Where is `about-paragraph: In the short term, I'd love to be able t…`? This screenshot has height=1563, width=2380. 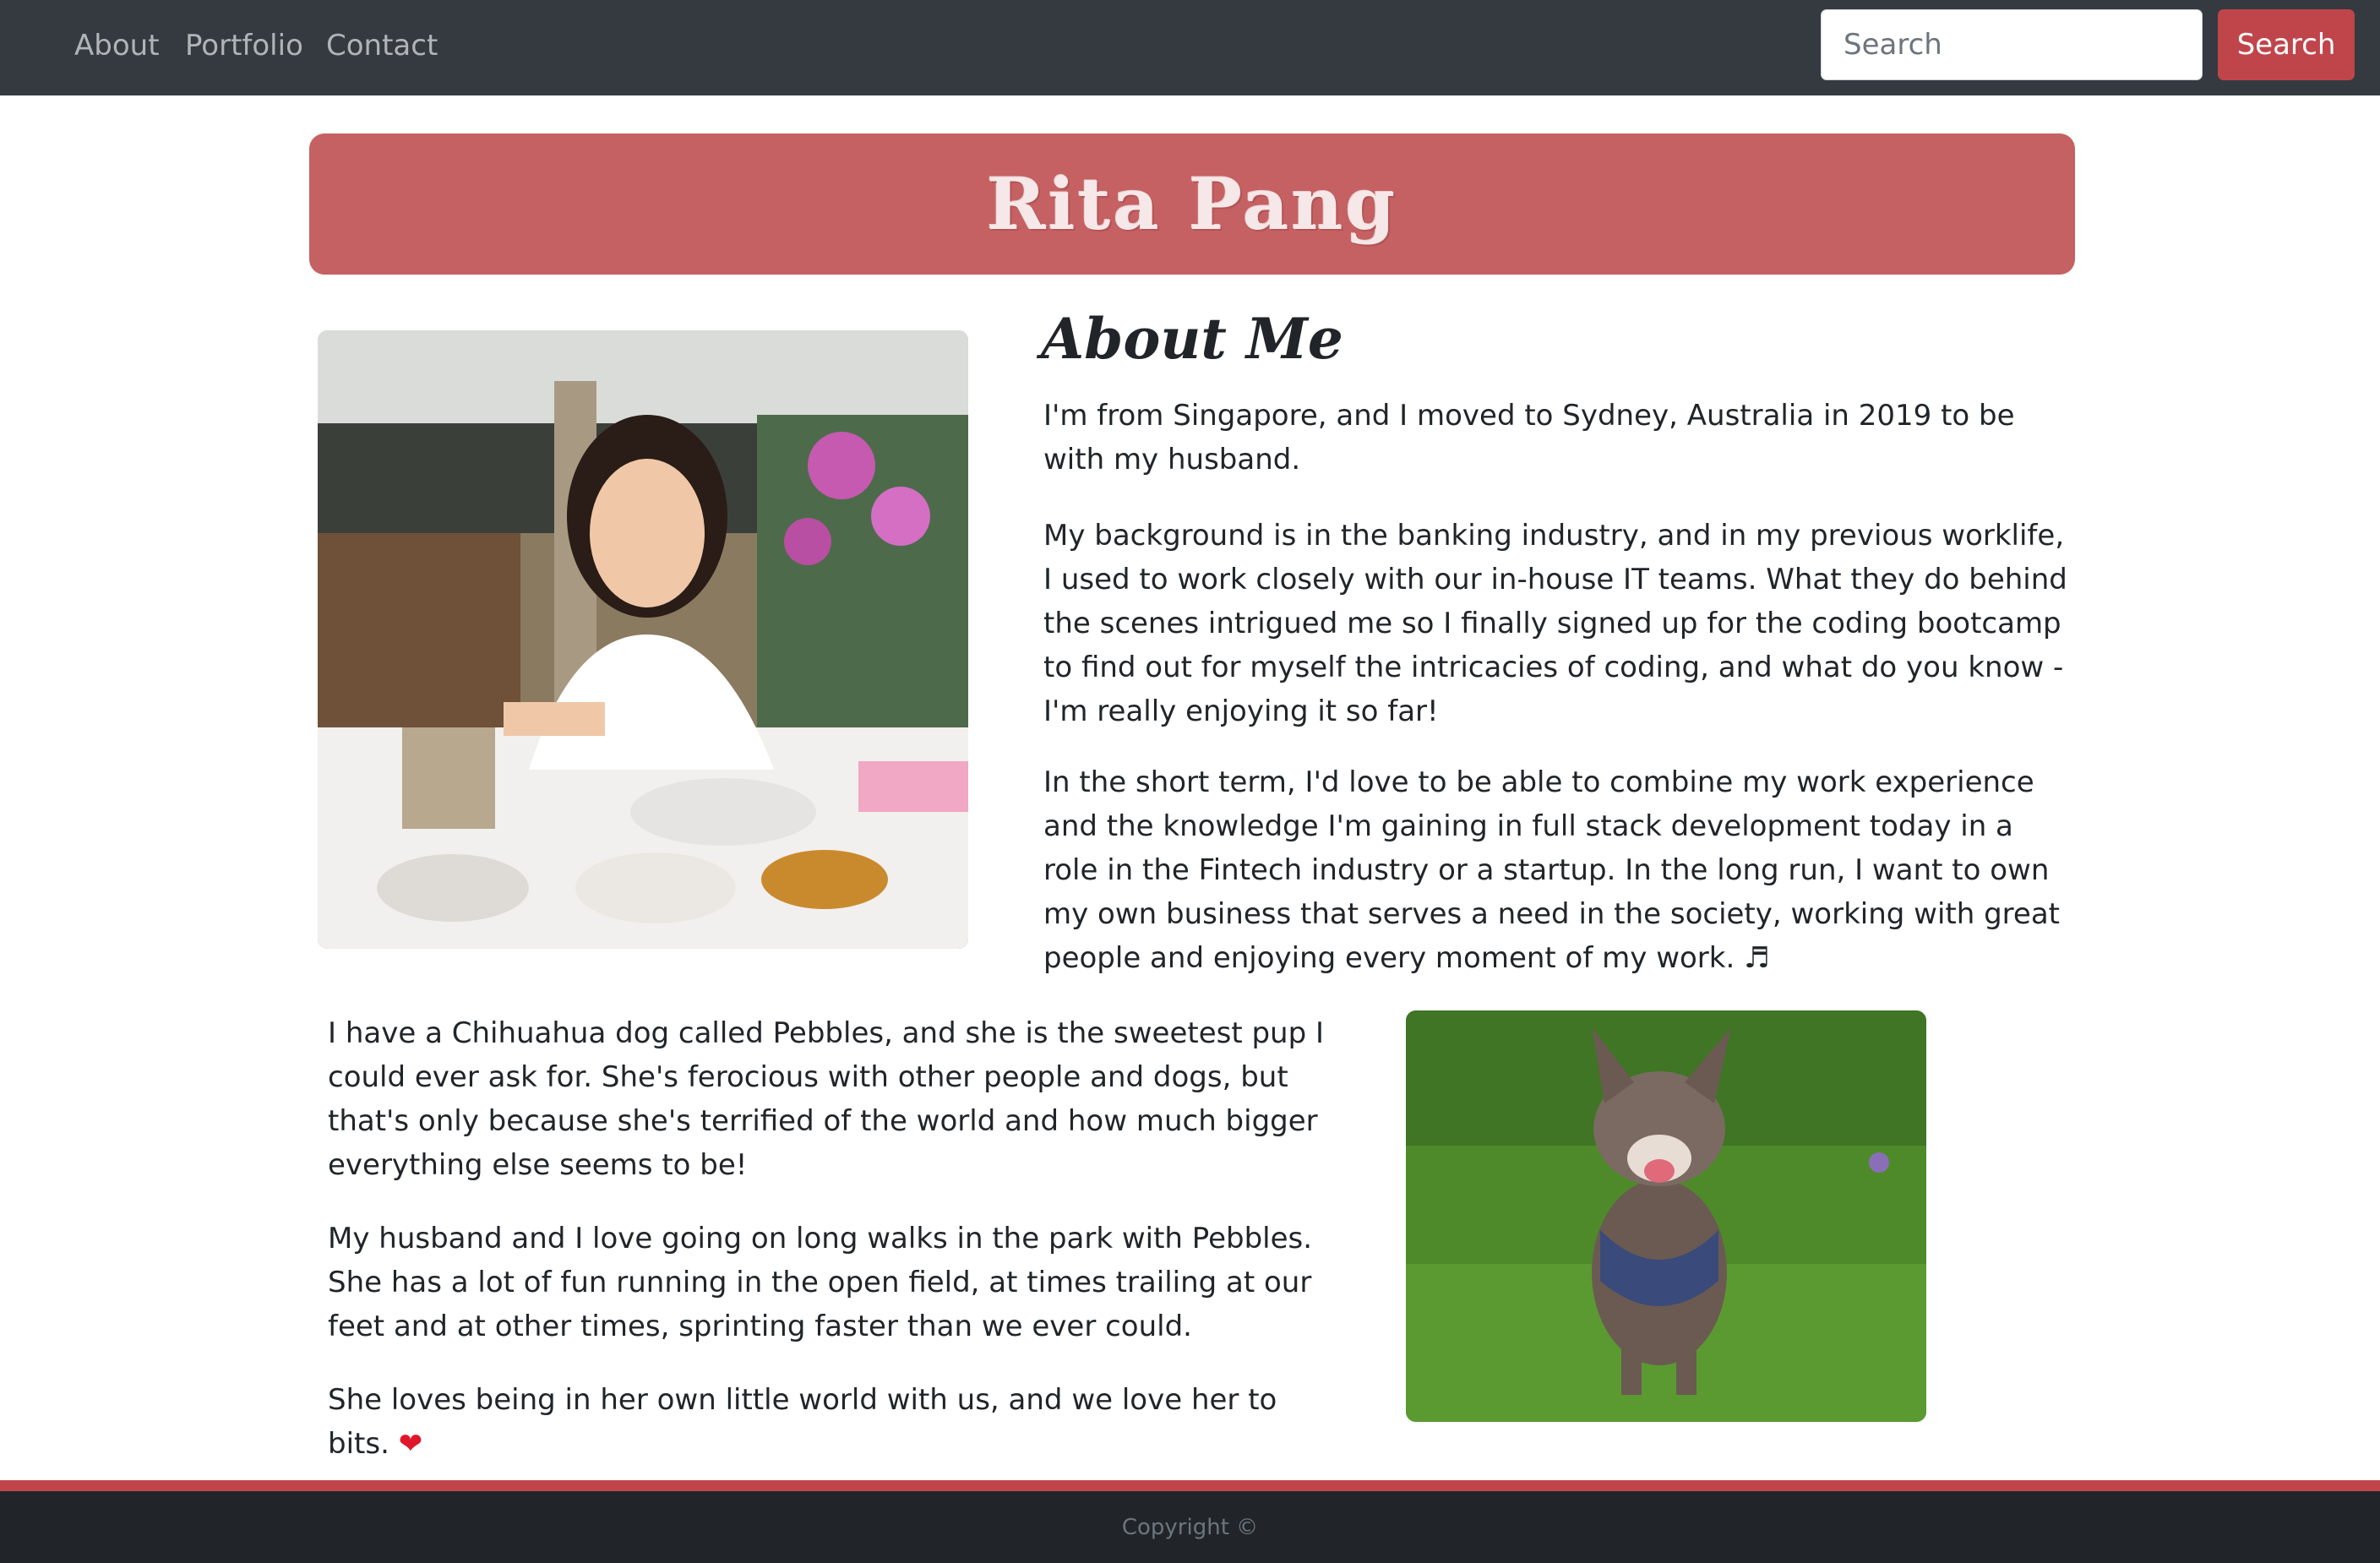
about-paragraph: In the short term, I'd love to be able t… is located at coordinates (1556, 870).